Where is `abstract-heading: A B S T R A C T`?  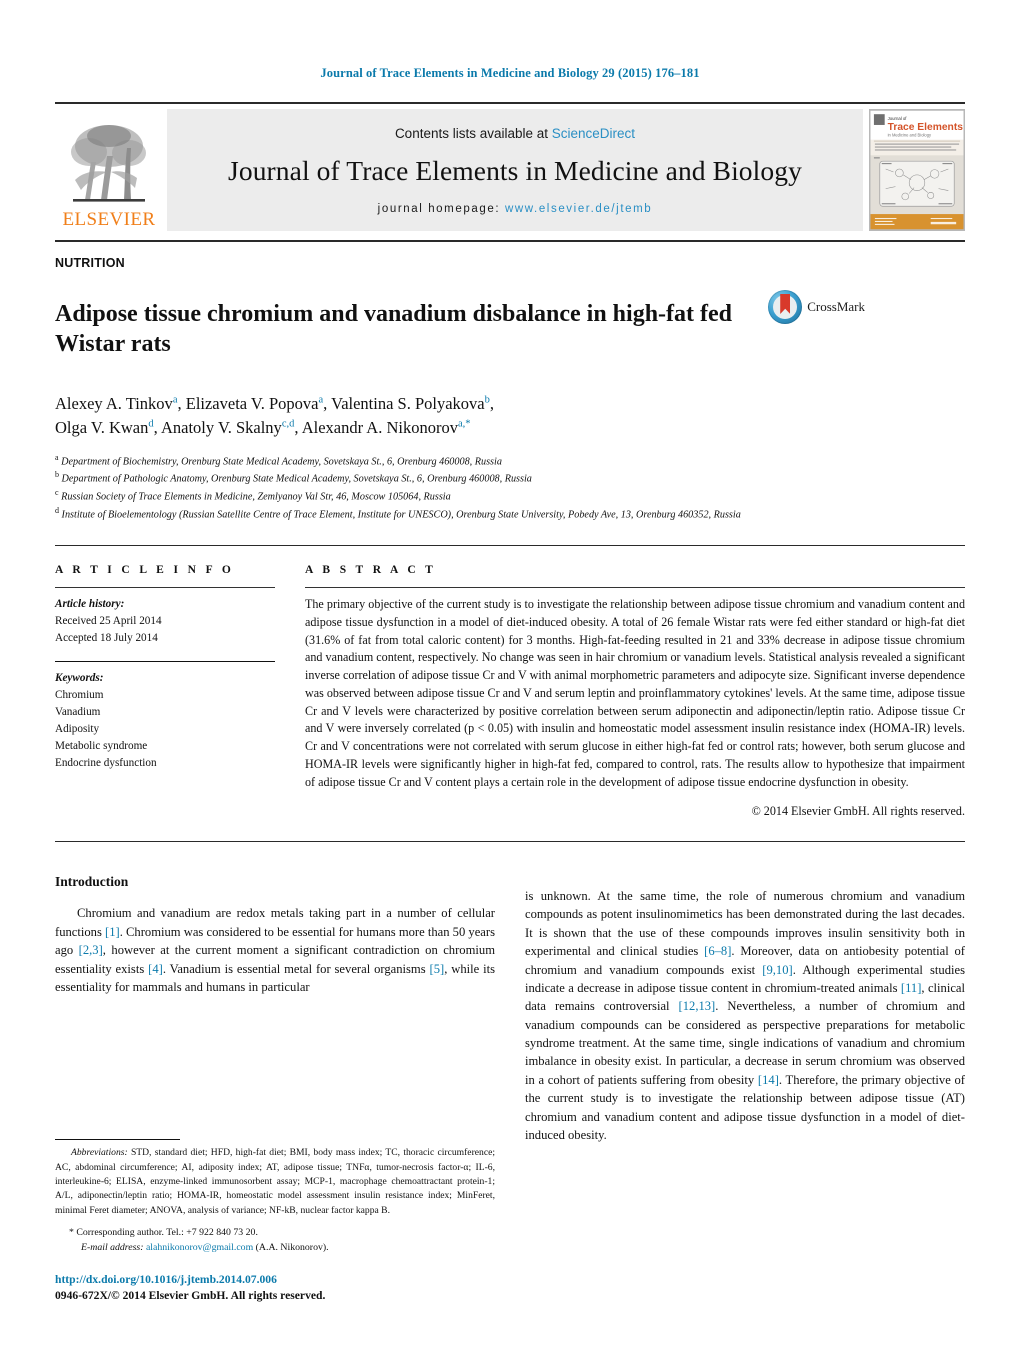
abstract-heading: A B S T R A C T is located at coordinates (371, 570).